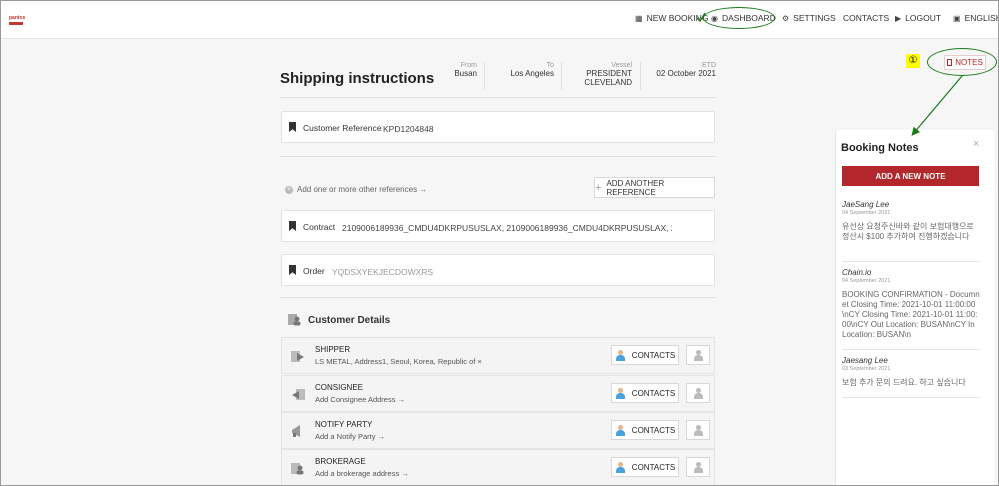 Image resolution: width=999 pixels, height=486 pixels. I want to click on party-name: BROKERAGE, so click(340, 461).